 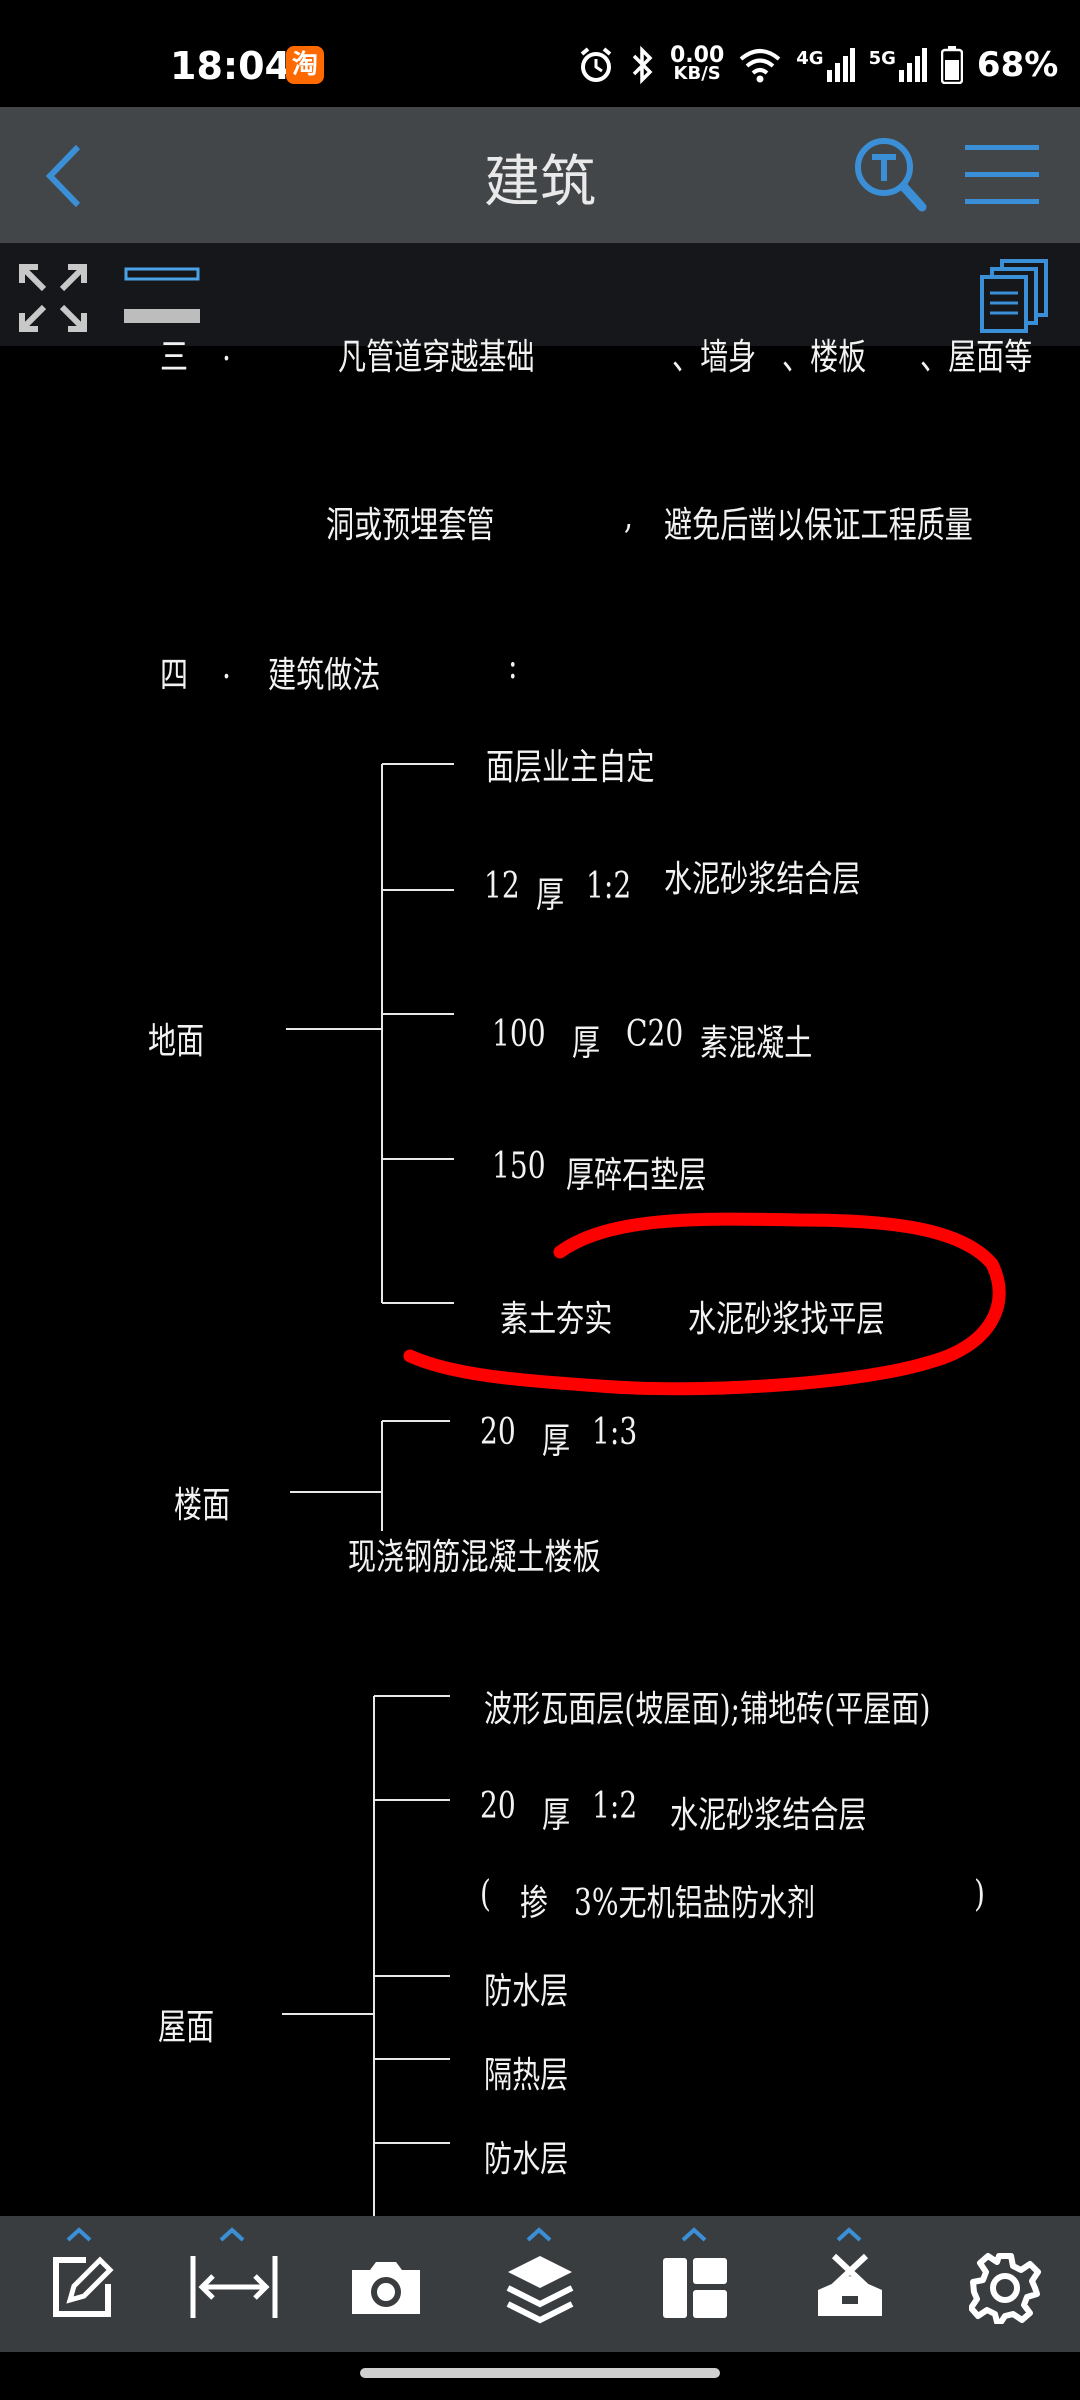 I want to click on roof-note-mix: 掺, so click(x=534, y=1903).